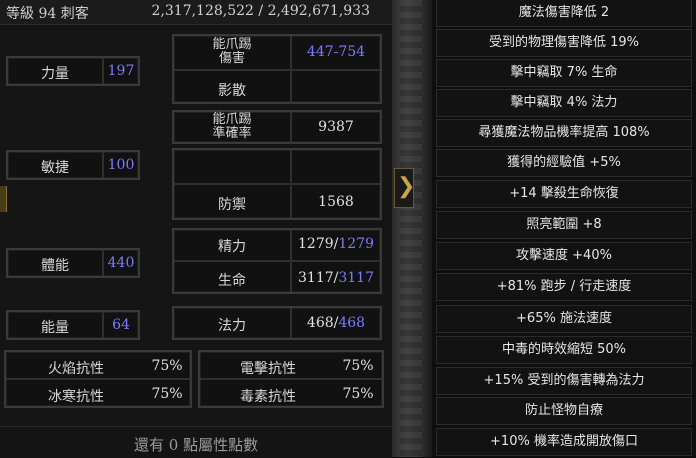  What do you see at coordinates (564, 287) in the screenshot?
I see `bonus-row: +81% 跑步 / 行走速度` at bounding box center [564, 287].